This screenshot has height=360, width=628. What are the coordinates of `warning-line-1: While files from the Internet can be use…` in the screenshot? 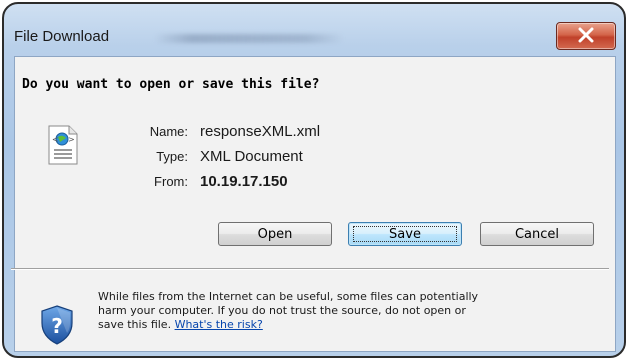 It's located at (288, 296).